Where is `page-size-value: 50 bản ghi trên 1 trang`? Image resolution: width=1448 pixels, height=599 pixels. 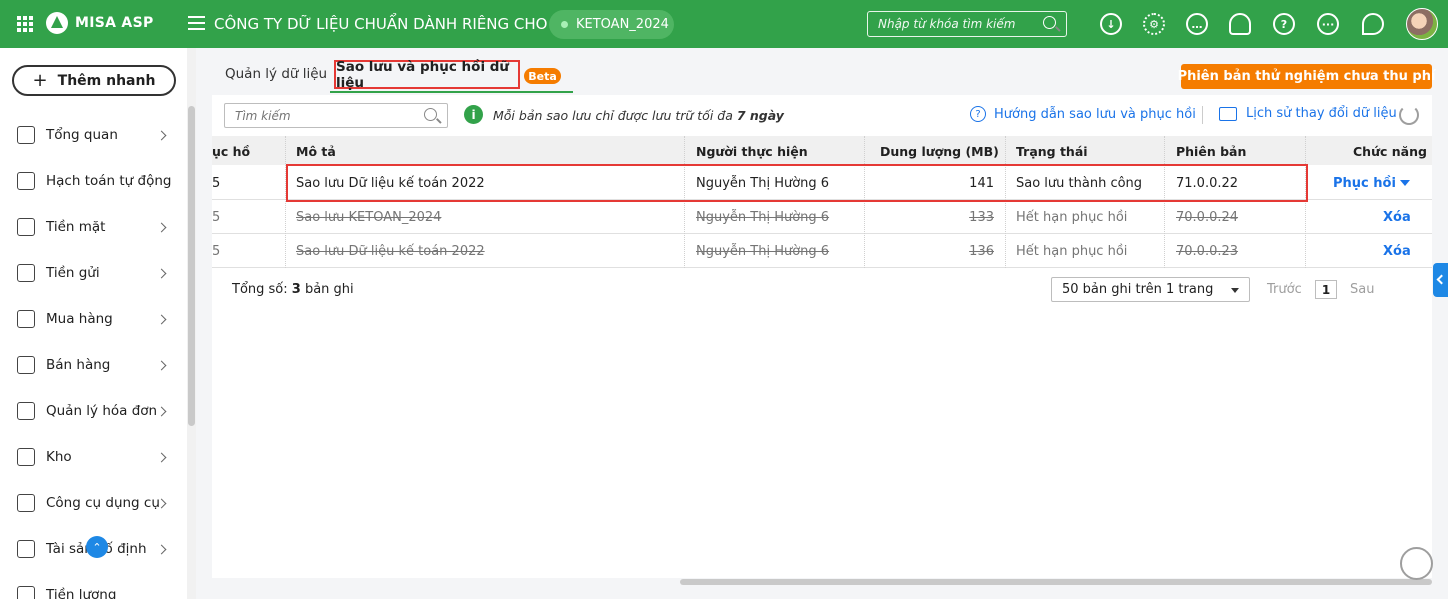 page-size-value: 50 bản ghi trên 1 trang is located at coordinates (1138, 289).